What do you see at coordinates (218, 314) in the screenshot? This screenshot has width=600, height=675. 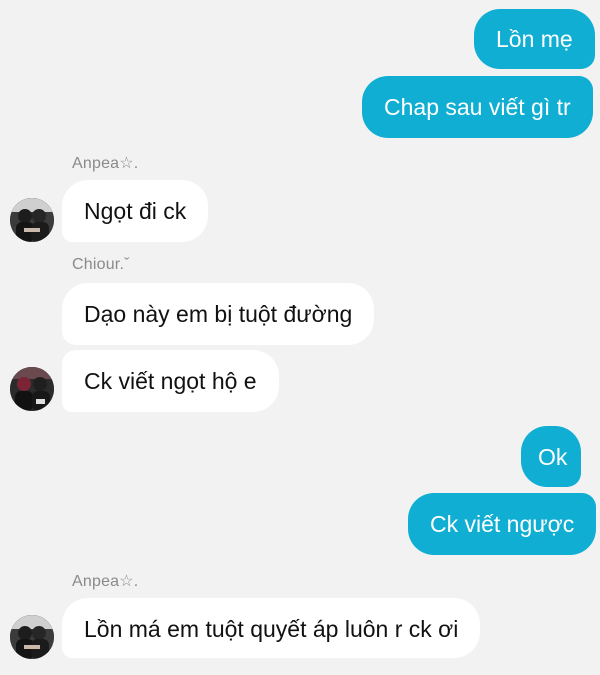 I see `incoming-message: Dạo này em bị tuột đường` at bounding box center [218, 314].